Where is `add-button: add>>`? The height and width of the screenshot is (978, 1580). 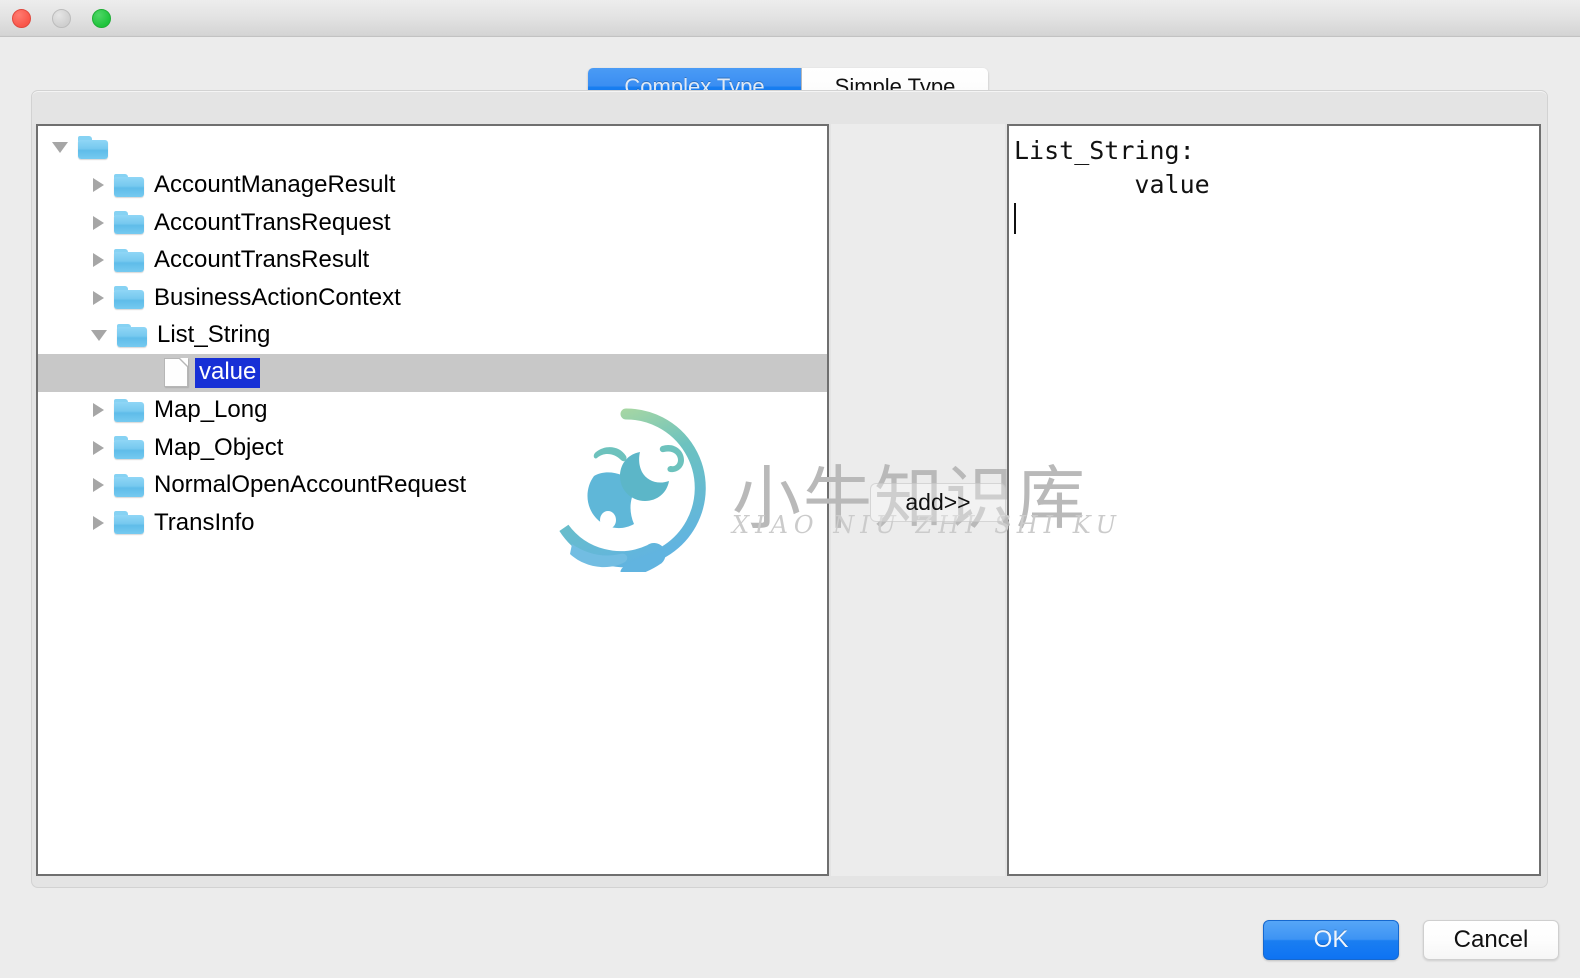 add-button: add>> is located at coordinates (938, 502).